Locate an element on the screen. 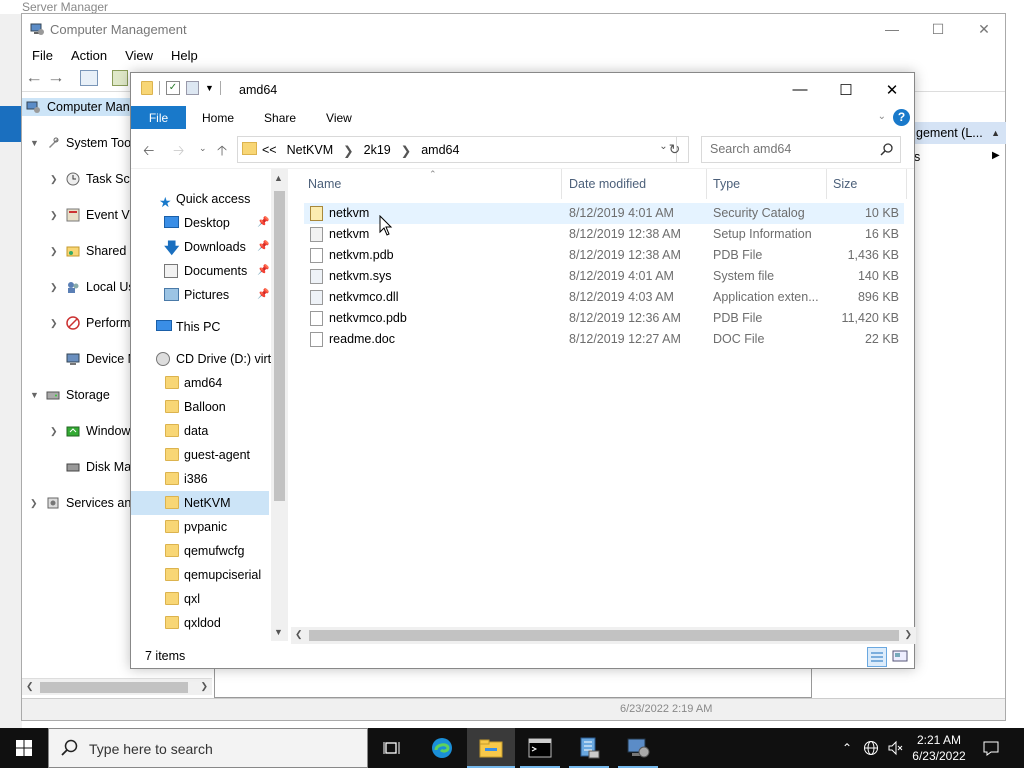 The height and width of the screenshot is (768, 1024). tree-item-performance: ❯ Perform is located at coordinates (77, 323).